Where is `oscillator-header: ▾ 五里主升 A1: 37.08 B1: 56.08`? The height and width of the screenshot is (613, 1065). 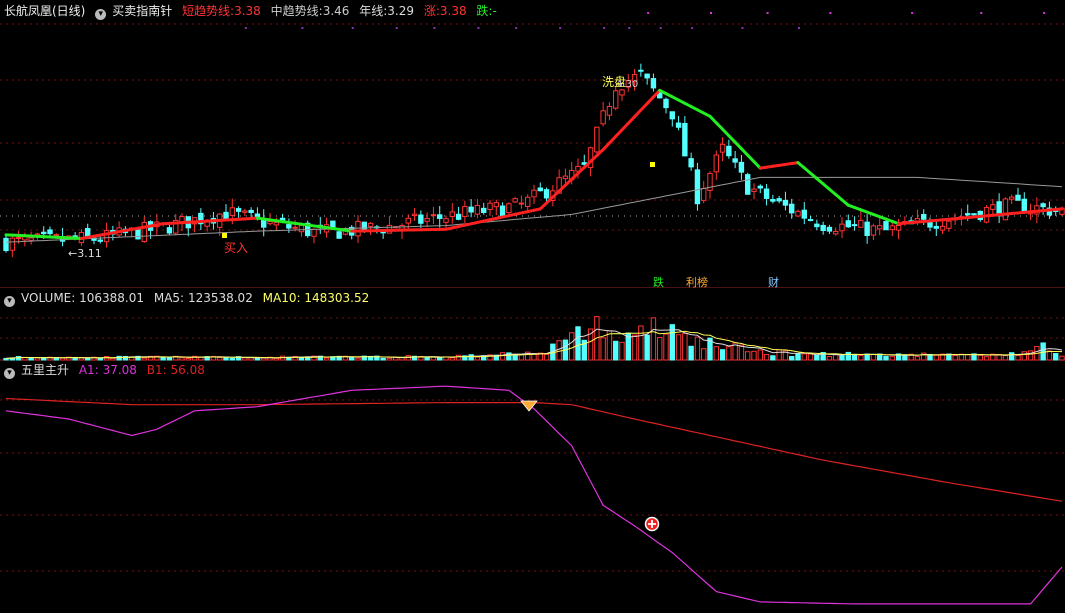
oscillator-header: ▾ 五里主升 A1: 37.08 B1: 56.08 is located at coordinates (107, 370).